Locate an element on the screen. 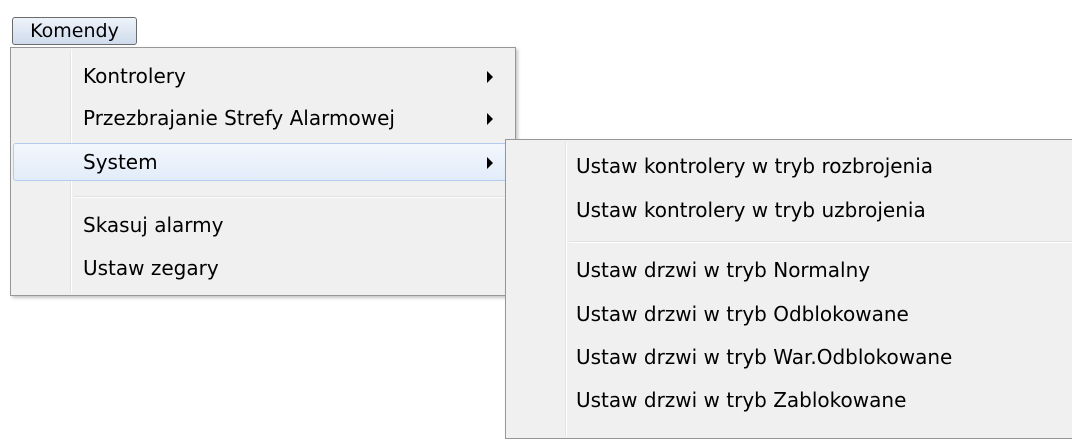  menu-item-label: Ustaw drzwi w tryb Odblokowane is located at coordinates (742, 314).